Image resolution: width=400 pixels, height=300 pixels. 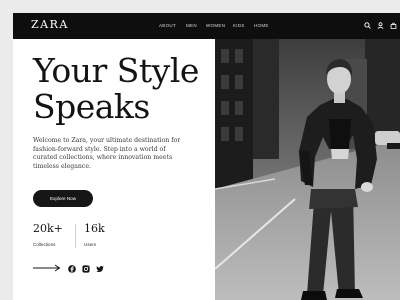 What do you see at coordinates (100, 269) in the screenshot?
I see `twitter-icon` at bounding box center [100, 269].